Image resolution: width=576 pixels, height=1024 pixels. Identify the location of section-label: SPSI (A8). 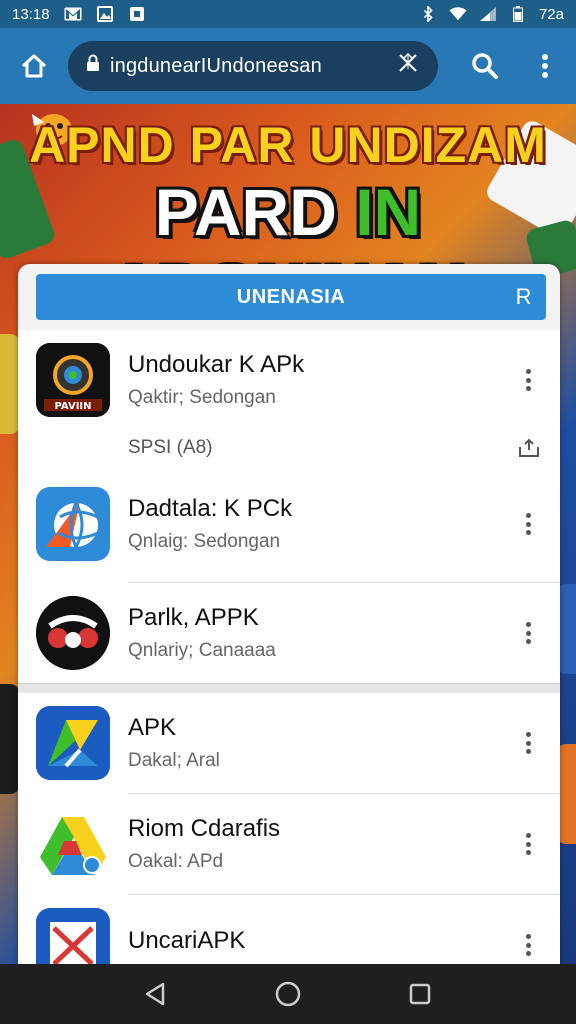
(170, 447).